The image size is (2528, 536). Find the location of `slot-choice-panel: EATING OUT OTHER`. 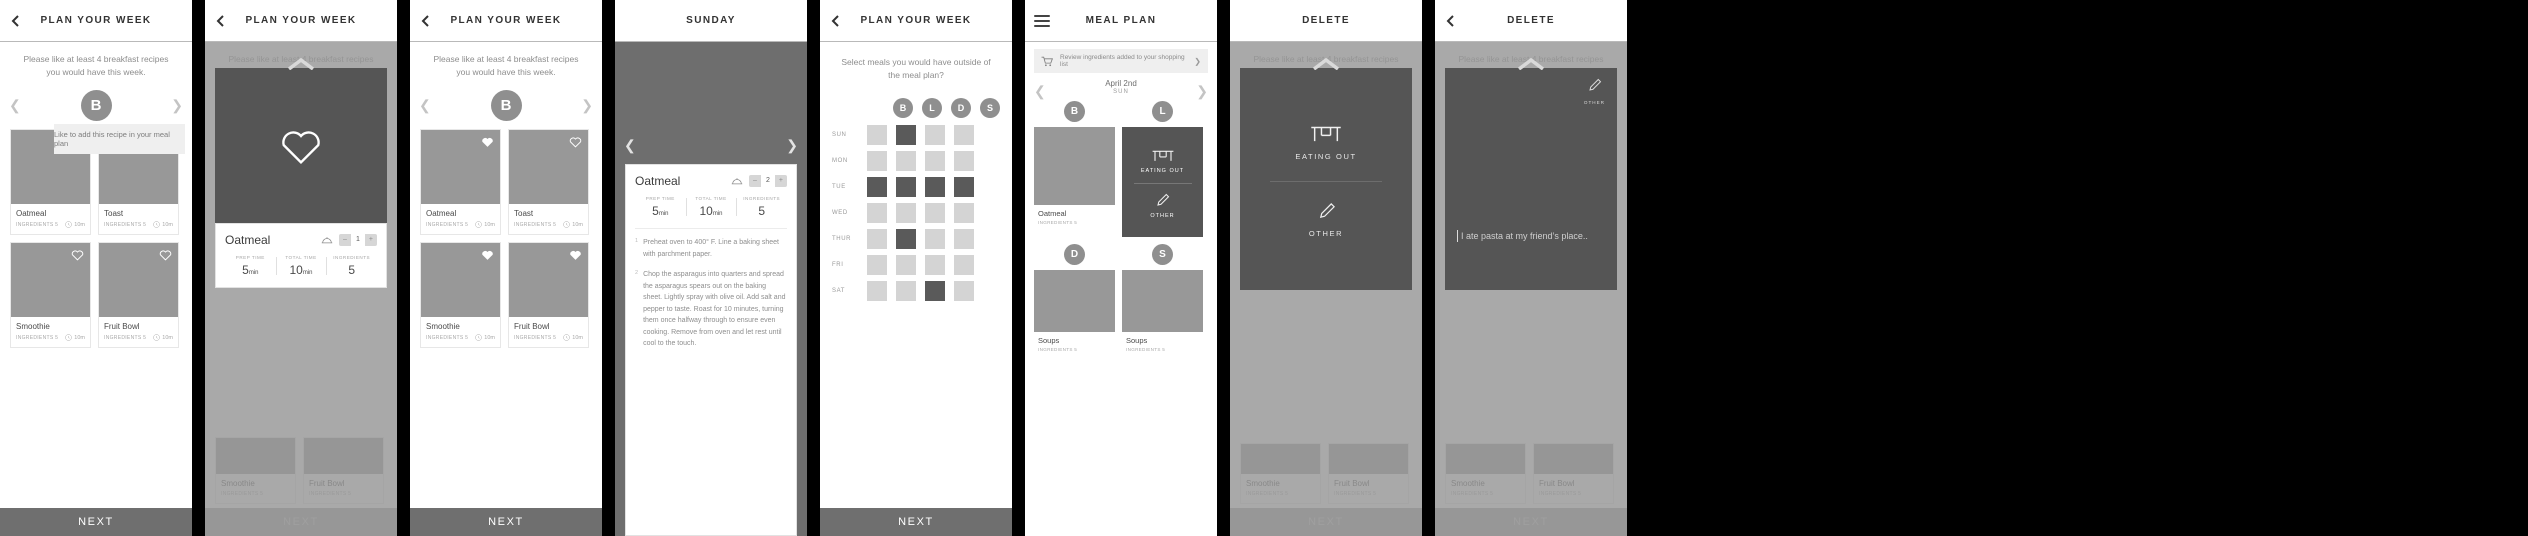

slot-choice-panel: EATING OUT OTHER is located at coordinates (1162, 182).